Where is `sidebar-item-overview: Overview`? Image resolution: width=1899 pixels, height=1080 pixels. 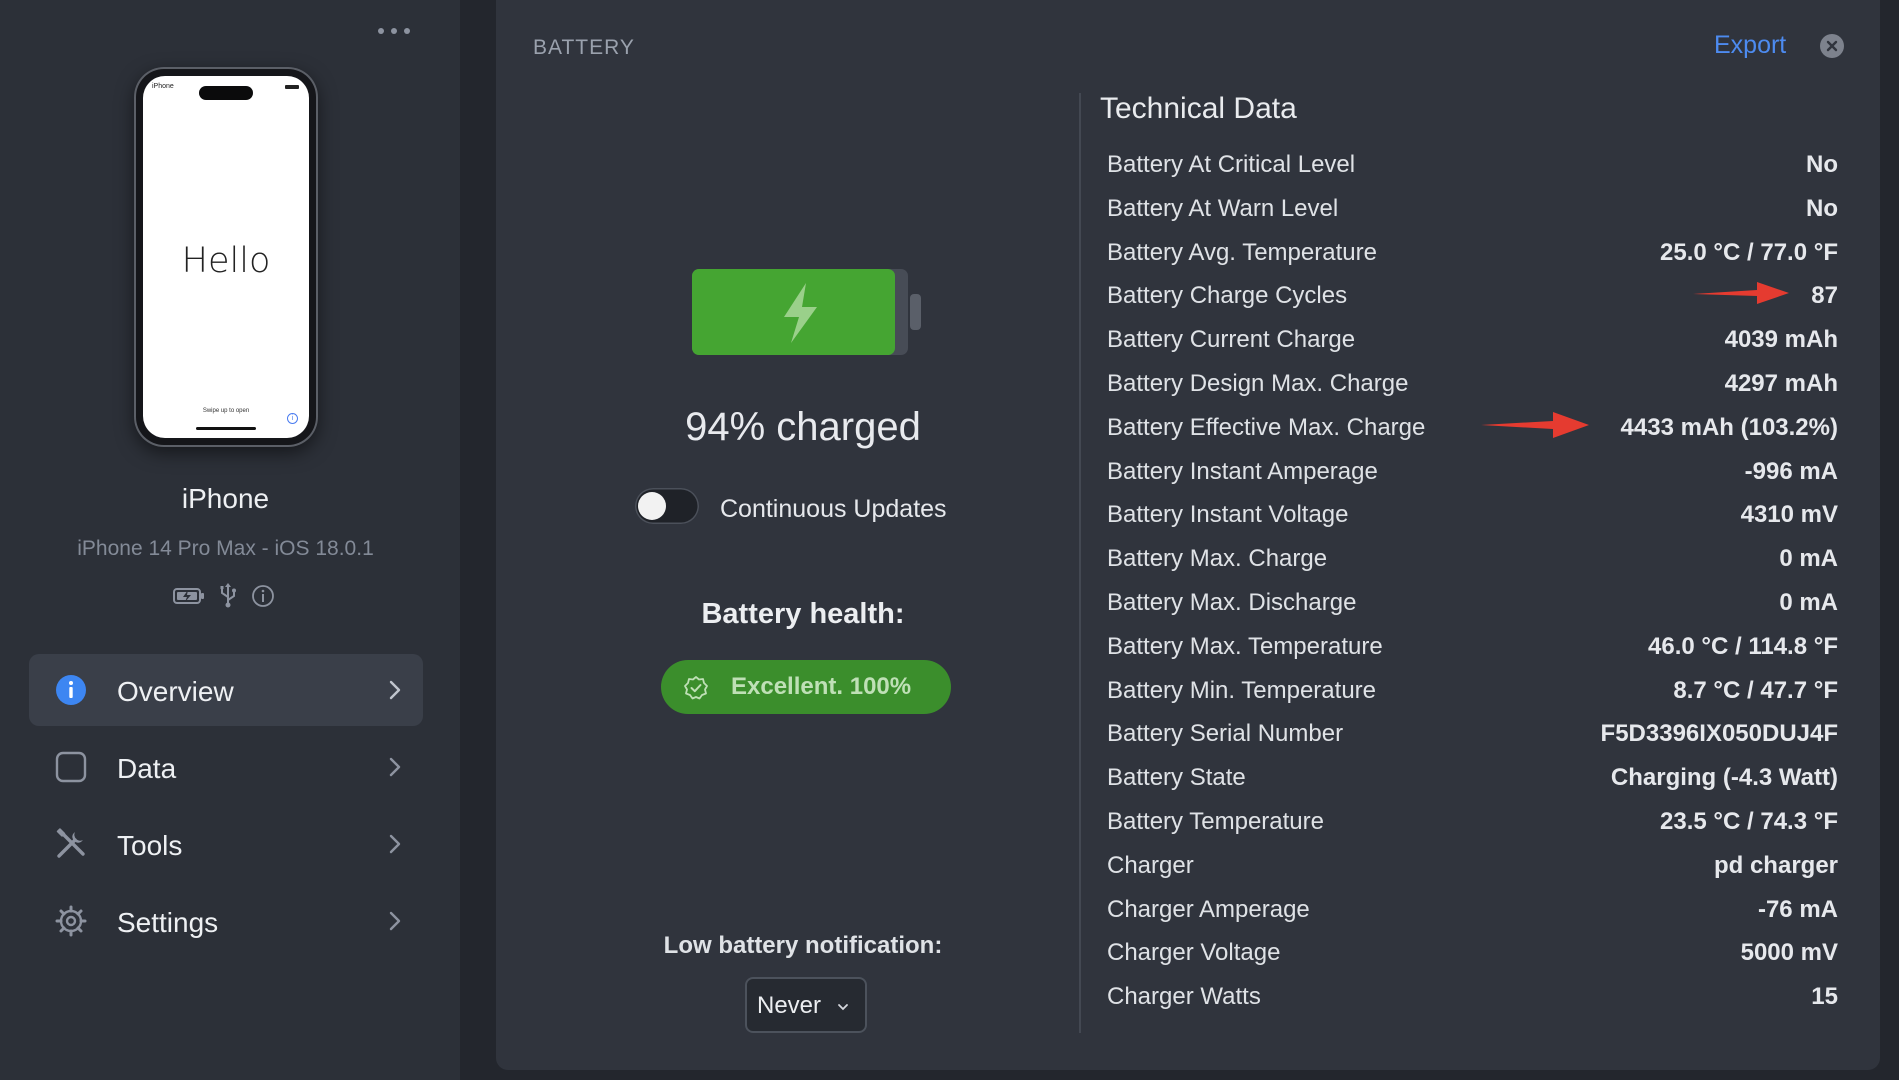 sidebar-item-overview: Overview is located at coordinates (226, 690).